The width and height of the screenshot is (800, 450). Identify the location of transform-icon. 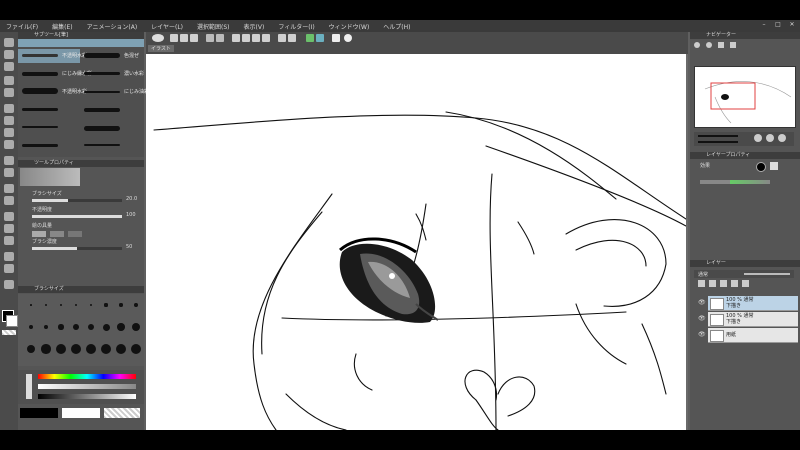
(246, 38).